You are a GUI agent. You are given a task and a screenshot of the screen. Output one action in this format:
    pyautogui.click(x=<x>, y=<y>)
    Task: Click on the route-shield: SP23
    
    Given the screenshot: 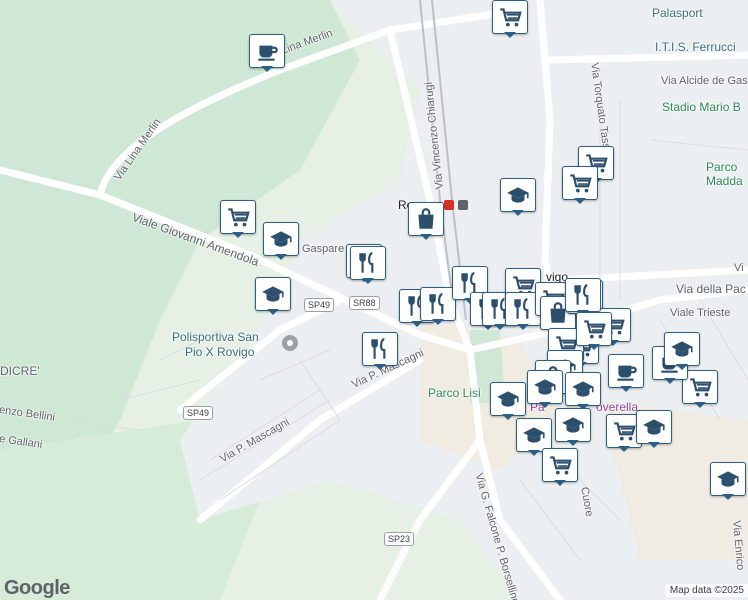 What is the action you would take?
    pyautogui.click(x=399, y=539)
    